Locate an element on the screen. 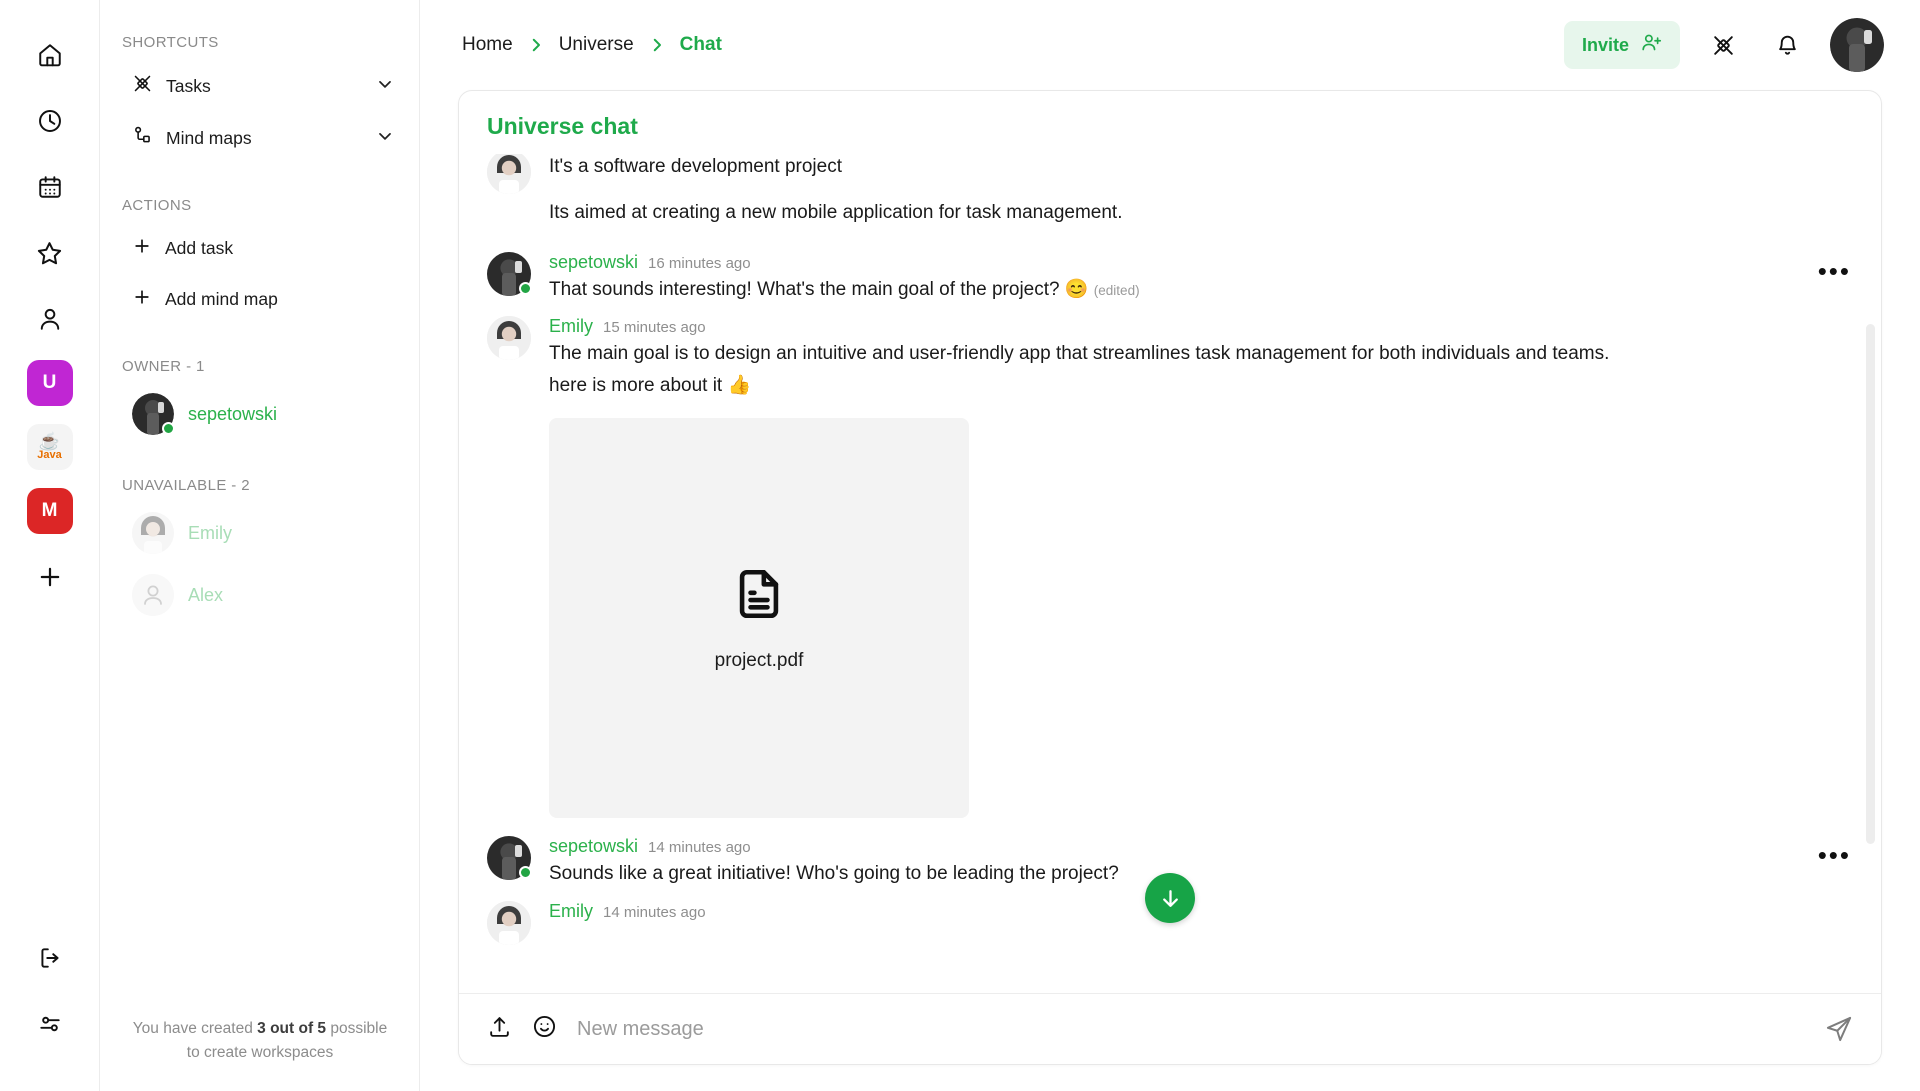 The image size is (1920, 1091). settings-sliders-icon is located at coordinates (50, 1024).